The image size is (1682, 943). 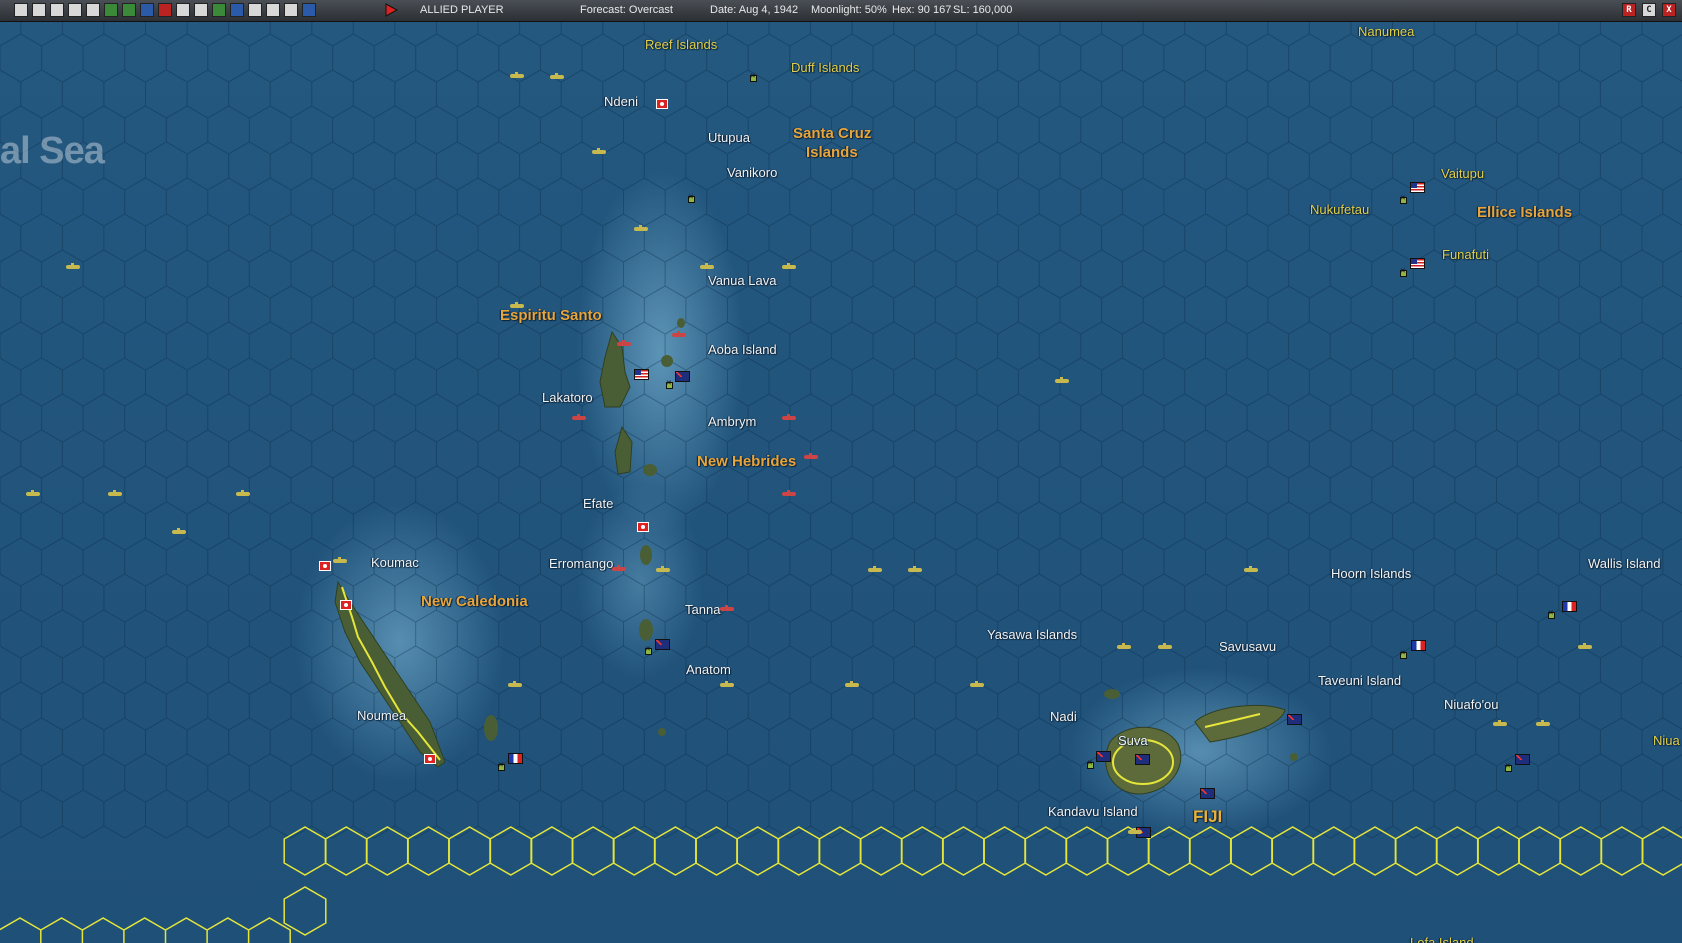 What do you see at coordinates (832, 152) in the screenshot?
I see `santa-cruz-islands-label: Islands` at bounding box center [832, 152].